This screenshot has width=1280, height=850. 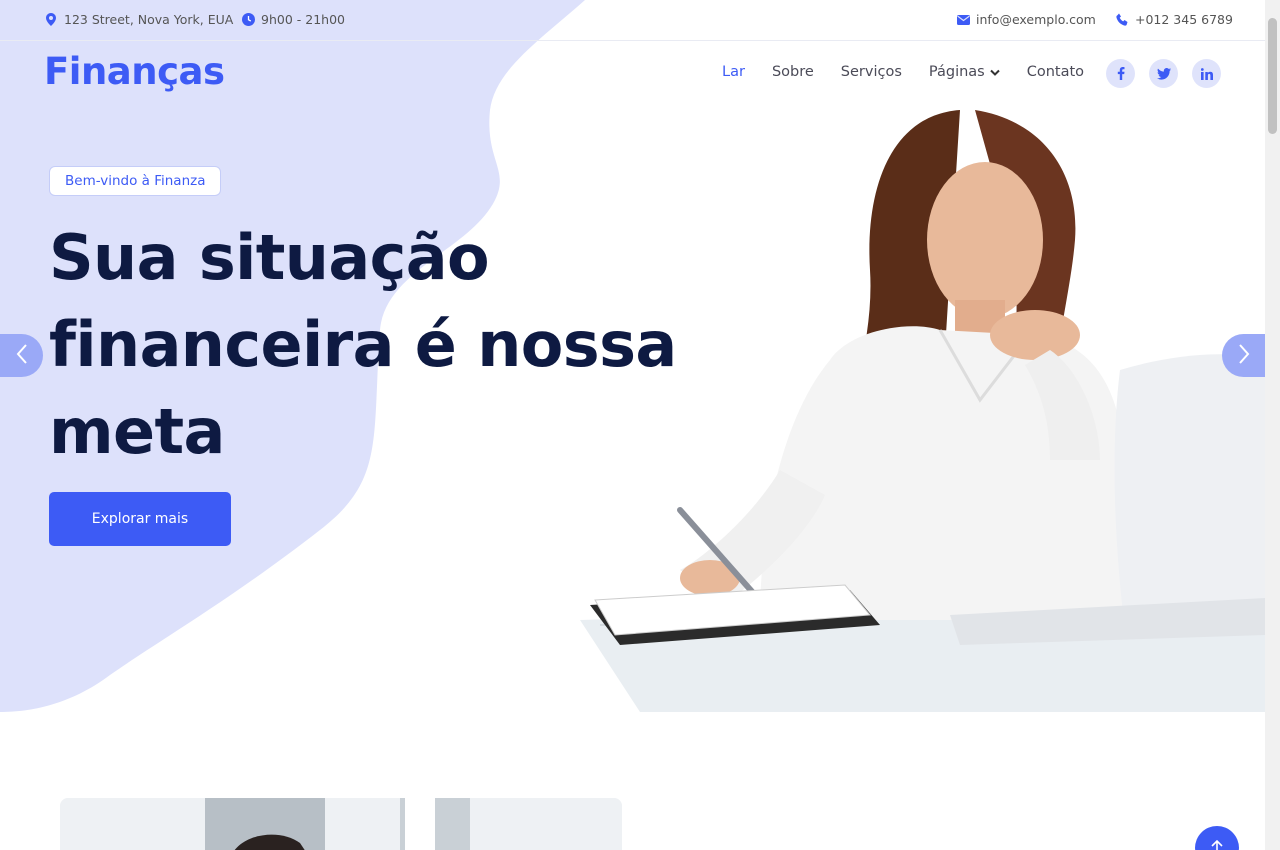 What do you see at coordinates (303, 19) in the screenshot?
I see `hours-text: 9h00 - 21h00` at bounding box center [303, 19].